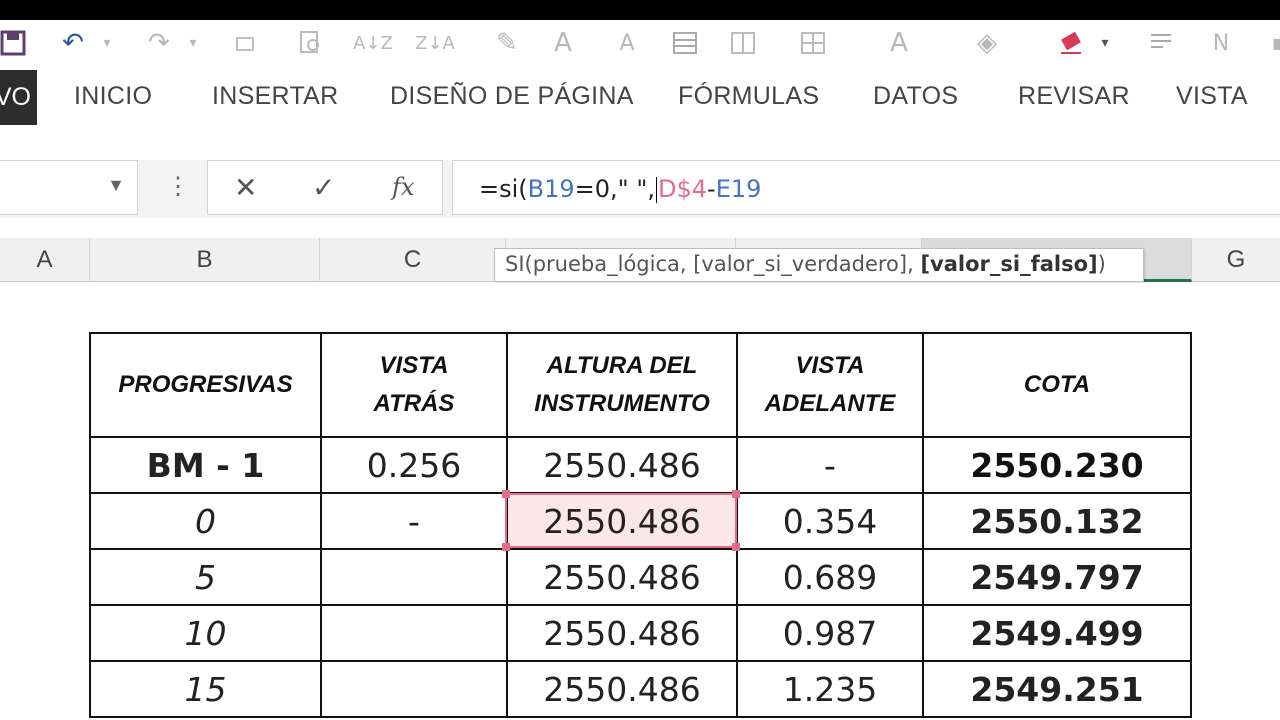  Describe the element at coordinates (1057, 633) in the screenshot. I see `cell-cota: 2549.499` at that location.